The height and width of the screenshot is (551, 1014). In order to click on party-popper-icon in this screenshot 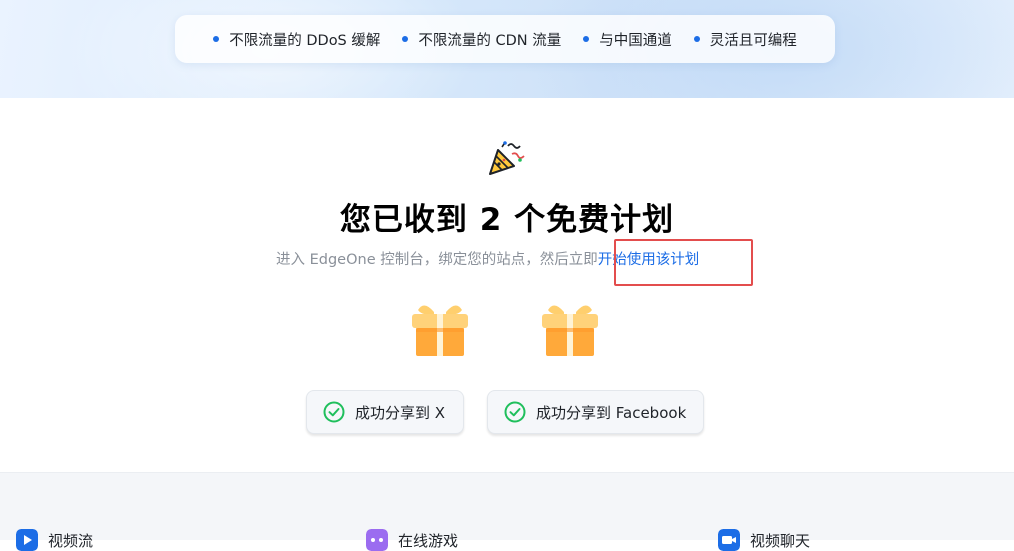, I will do `click(507, 158)`.